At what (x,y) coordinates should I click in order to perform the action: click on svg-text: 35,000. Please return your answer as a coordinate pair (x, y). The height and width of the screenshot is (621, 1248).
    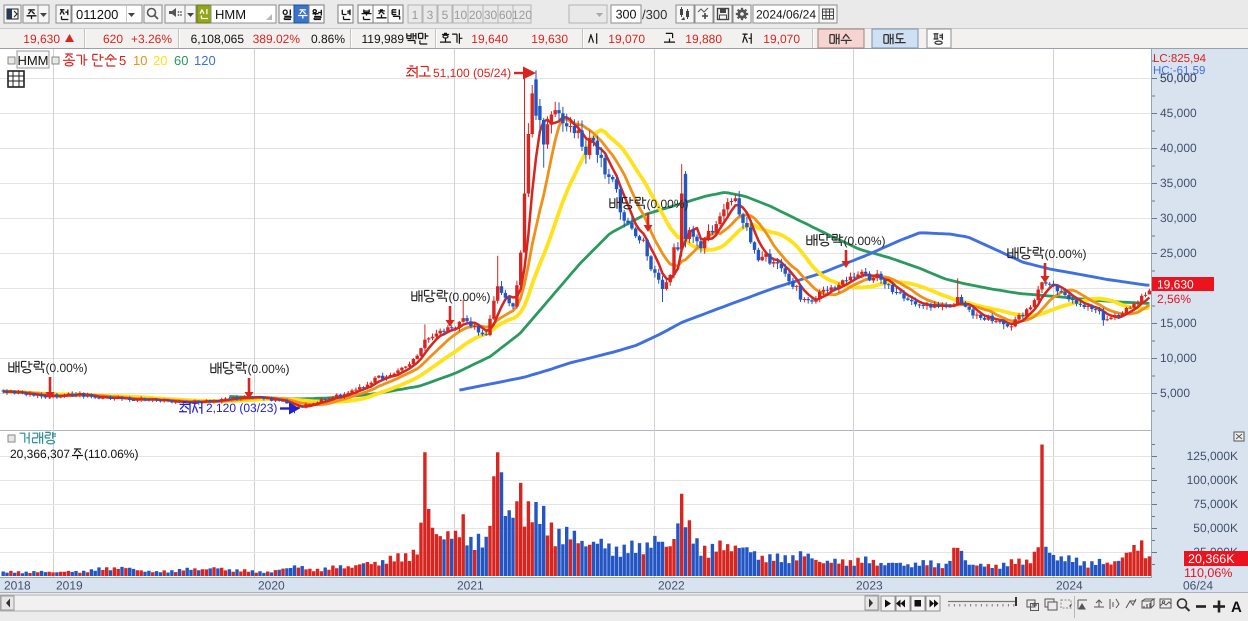
    Looking at the image, I should click on (1178, 183).